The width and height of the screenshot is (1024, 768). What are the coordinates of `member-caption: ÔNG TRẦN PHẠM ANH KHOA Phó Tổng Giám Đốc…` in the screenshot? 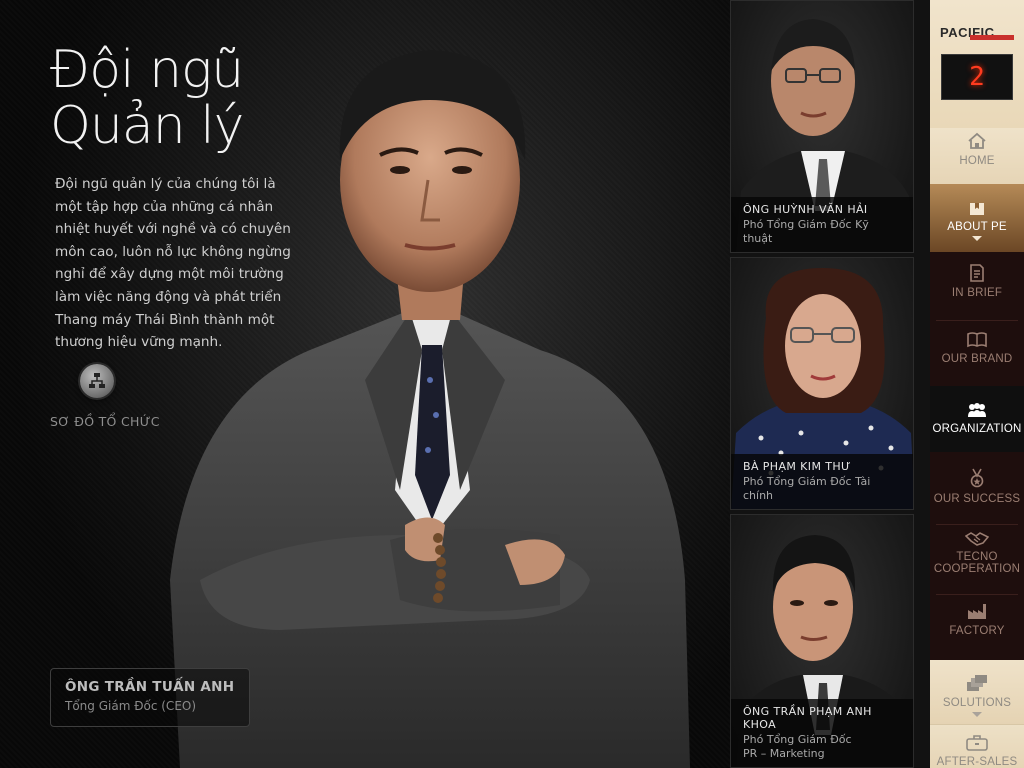 It's located at (822, 733).